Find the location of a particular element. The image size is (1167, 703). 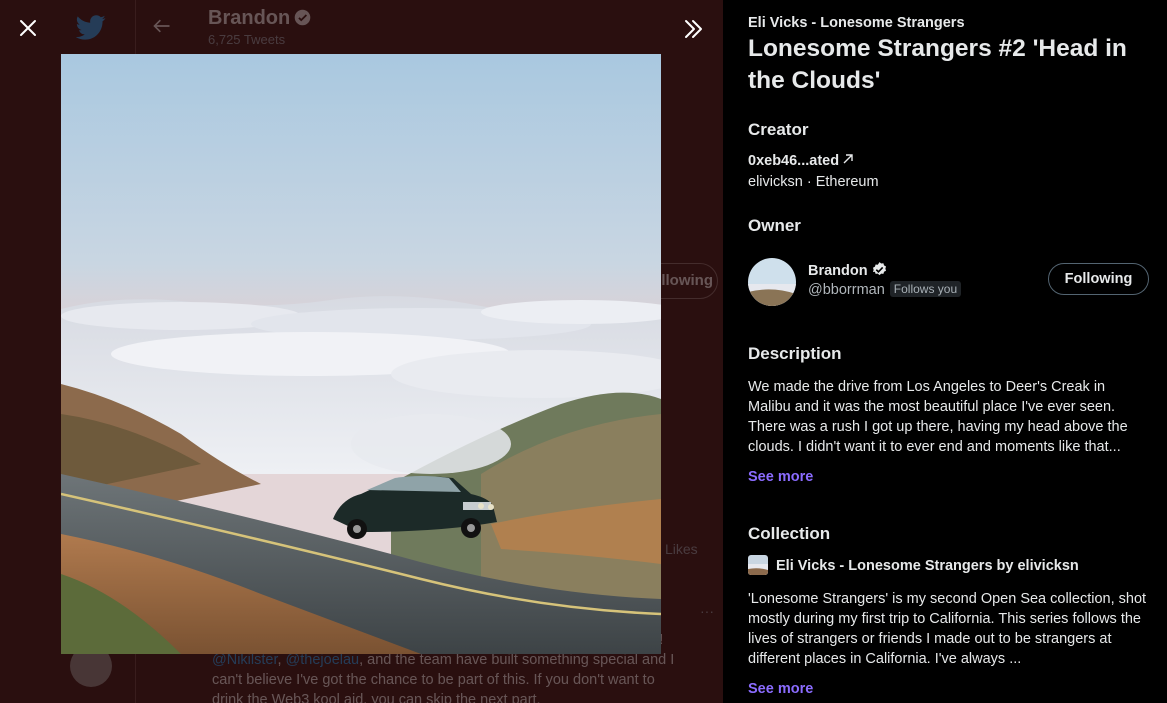

background-tweet-count: 6,725 Tweets is located at coordinates (247, 39).